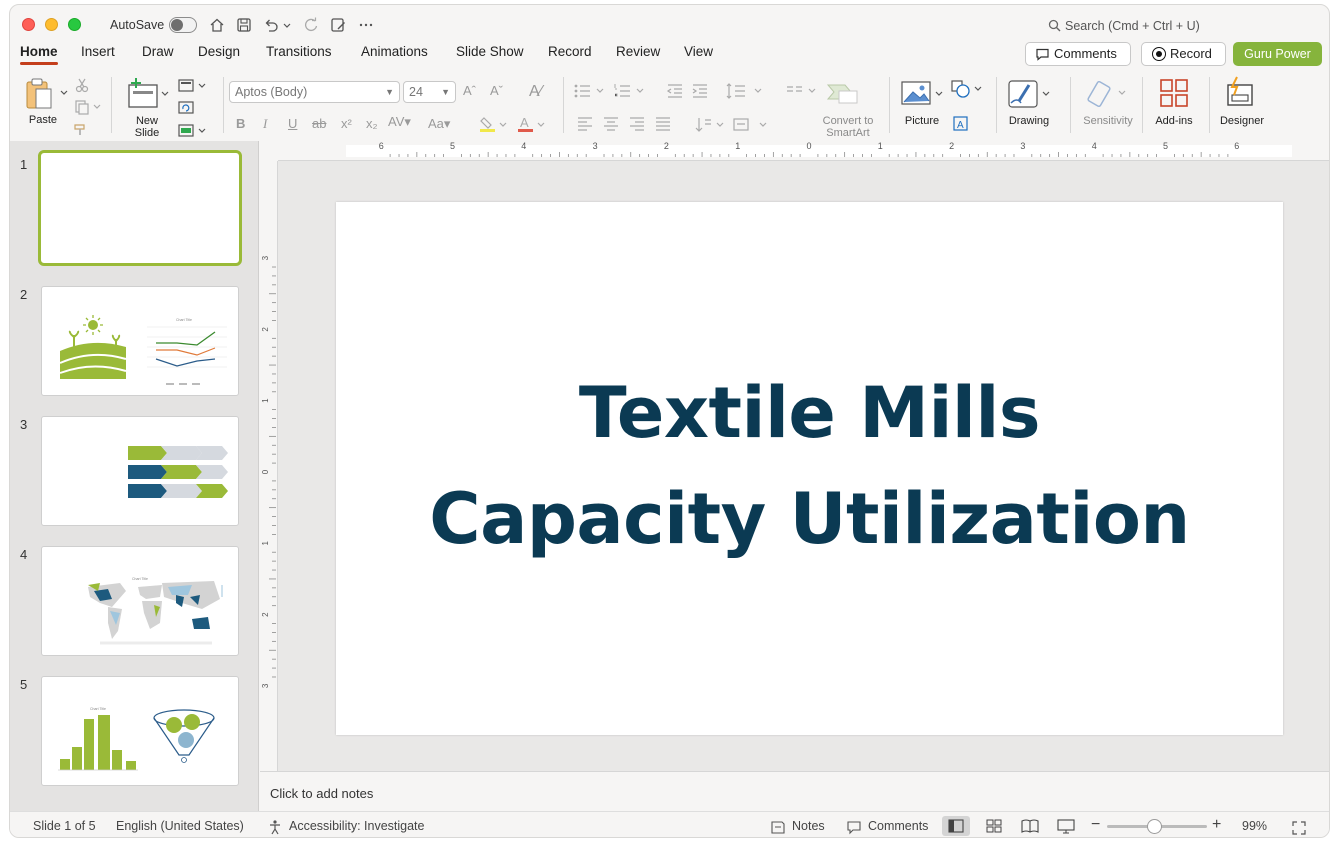  Describe the element at coordinates (843, 93) in the screenshot. I see `convert-to-smartart-icon` at that location.